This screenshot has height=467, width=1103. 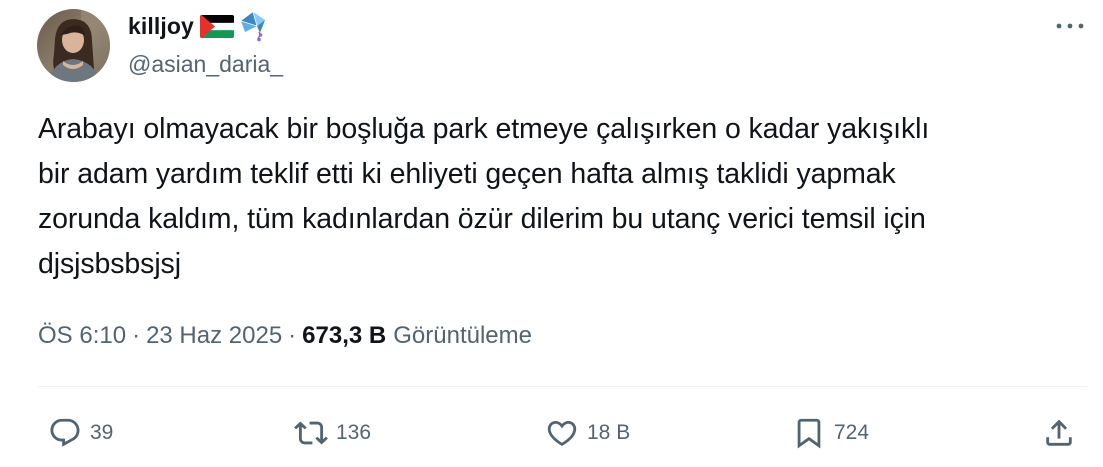 I want to click on views-label: Görüntüleme, so click(x=462, y=335).